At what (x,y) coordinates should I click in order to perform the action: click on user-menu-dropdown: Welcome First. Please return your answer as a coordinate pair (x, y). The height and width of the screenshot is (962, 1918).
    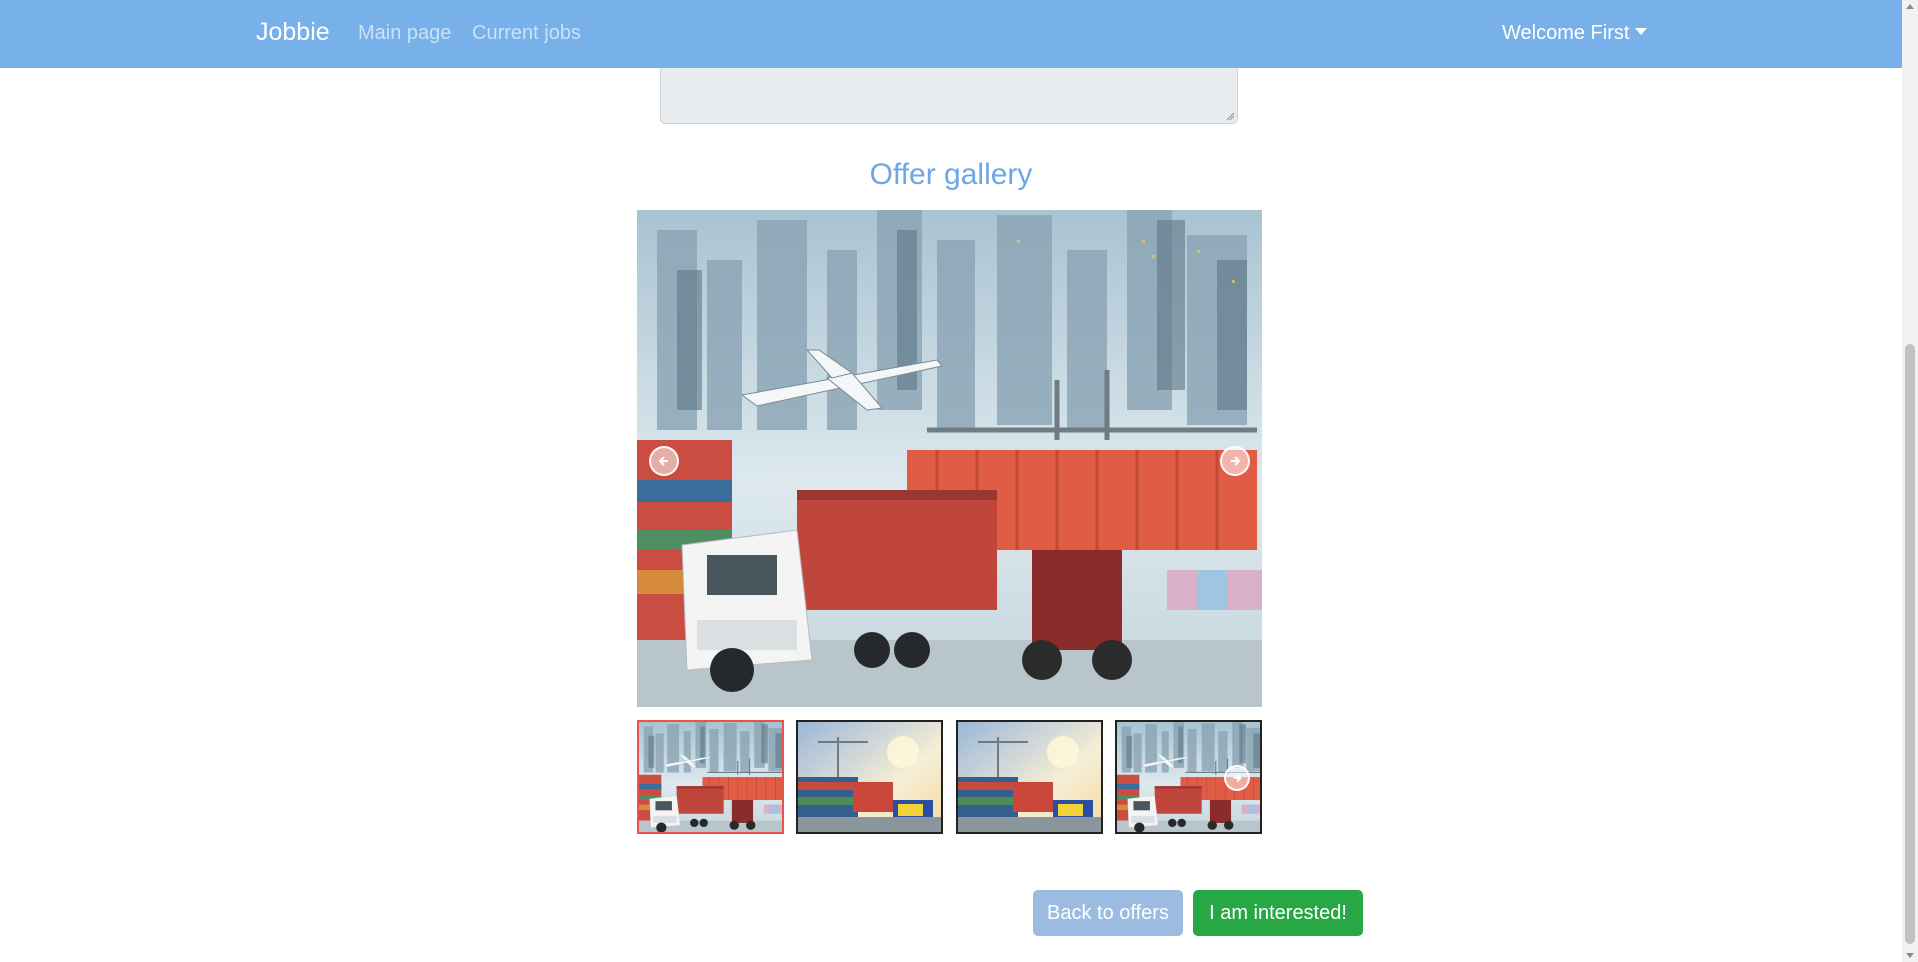
    Looking at the image, I should click on (1575, 33).